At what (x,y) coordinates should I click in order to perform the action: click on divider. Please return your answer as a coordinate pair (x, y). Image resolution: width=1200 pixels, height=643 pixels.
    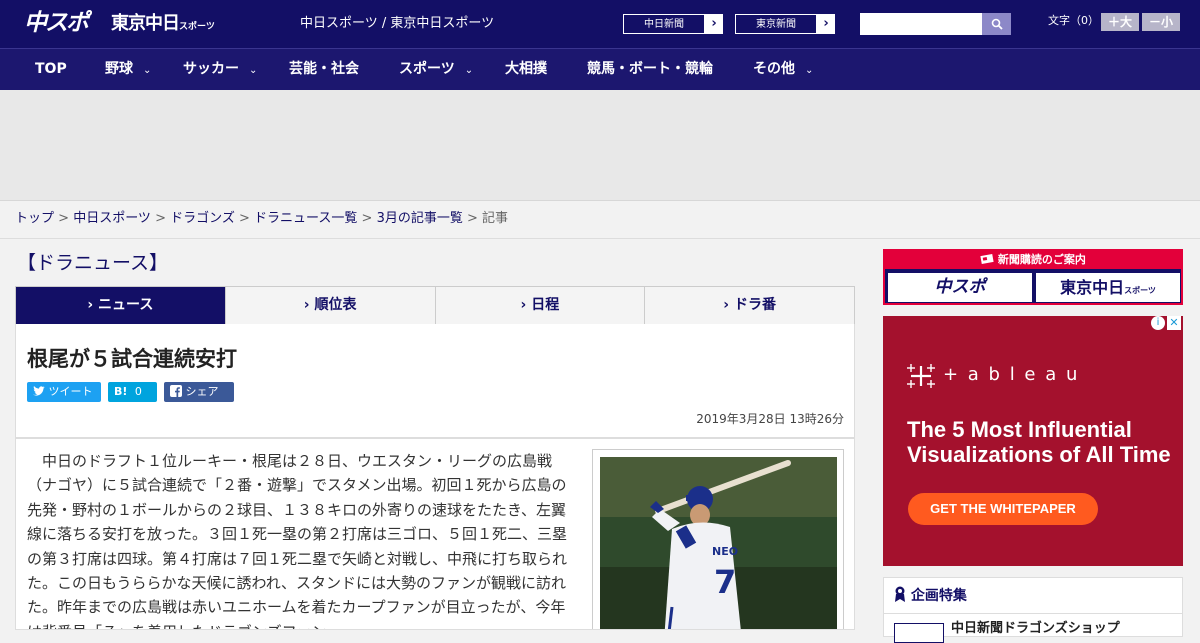
    Looking at the image, I should click on (600, 238).